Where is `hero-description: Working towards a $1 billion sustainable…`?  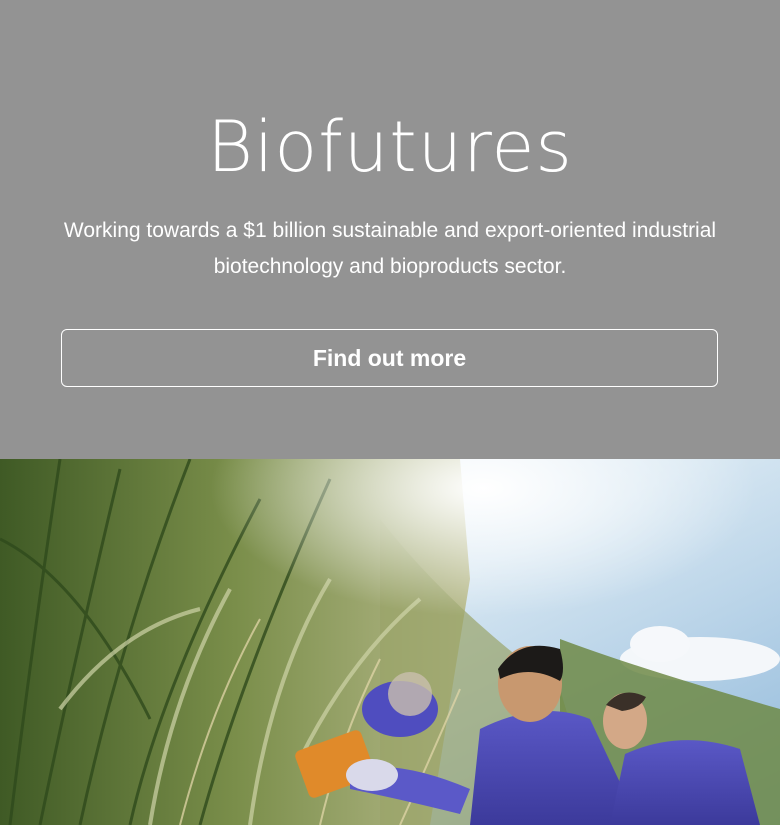
hero-description: Working towards a $1 billion sustainable… is located at coordinates (390, 248).